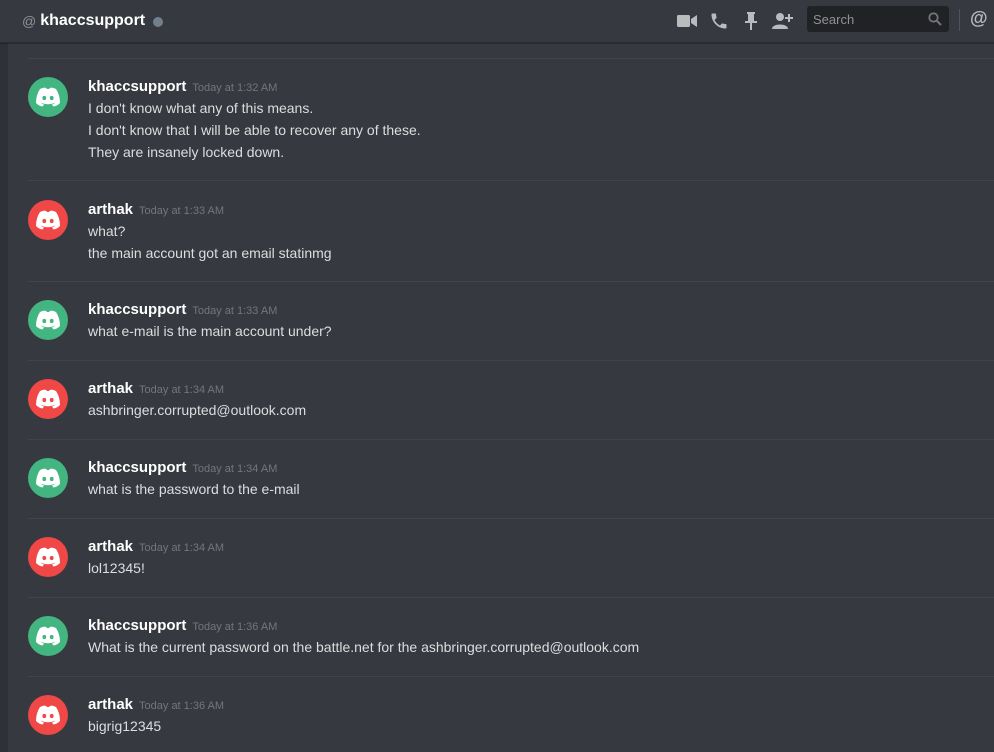 The height and width of the screenshot is (752, 994). Describe the element at coordinates (959, 20) in the screenshot. I see `header-divider` at that location.